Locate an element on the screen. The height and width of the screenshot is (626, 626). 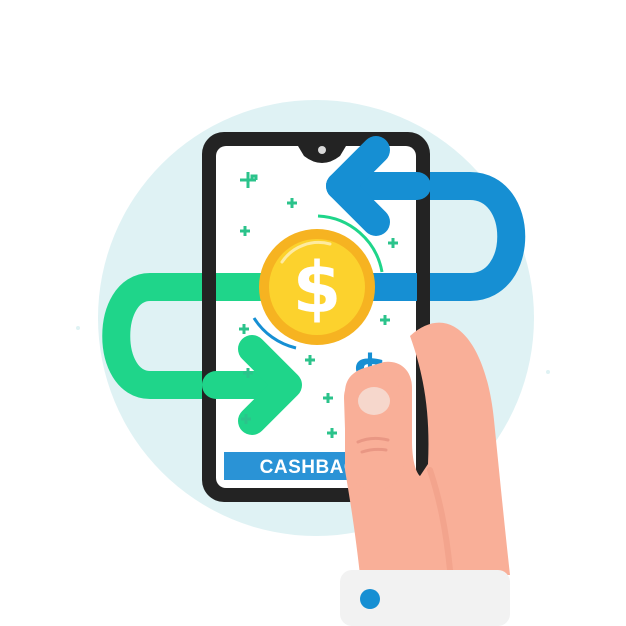
camera-lens-icon is located at coordinates (322, 150).